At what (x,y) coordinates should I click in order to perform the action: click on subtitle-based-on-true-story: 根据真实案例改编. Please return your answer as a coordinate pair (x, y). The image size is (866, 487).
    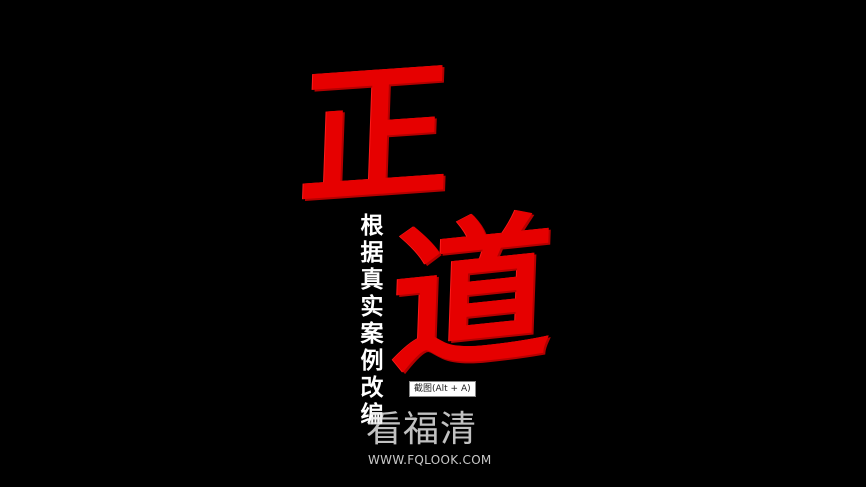
    Looking at the image, I should click on (369, 321).